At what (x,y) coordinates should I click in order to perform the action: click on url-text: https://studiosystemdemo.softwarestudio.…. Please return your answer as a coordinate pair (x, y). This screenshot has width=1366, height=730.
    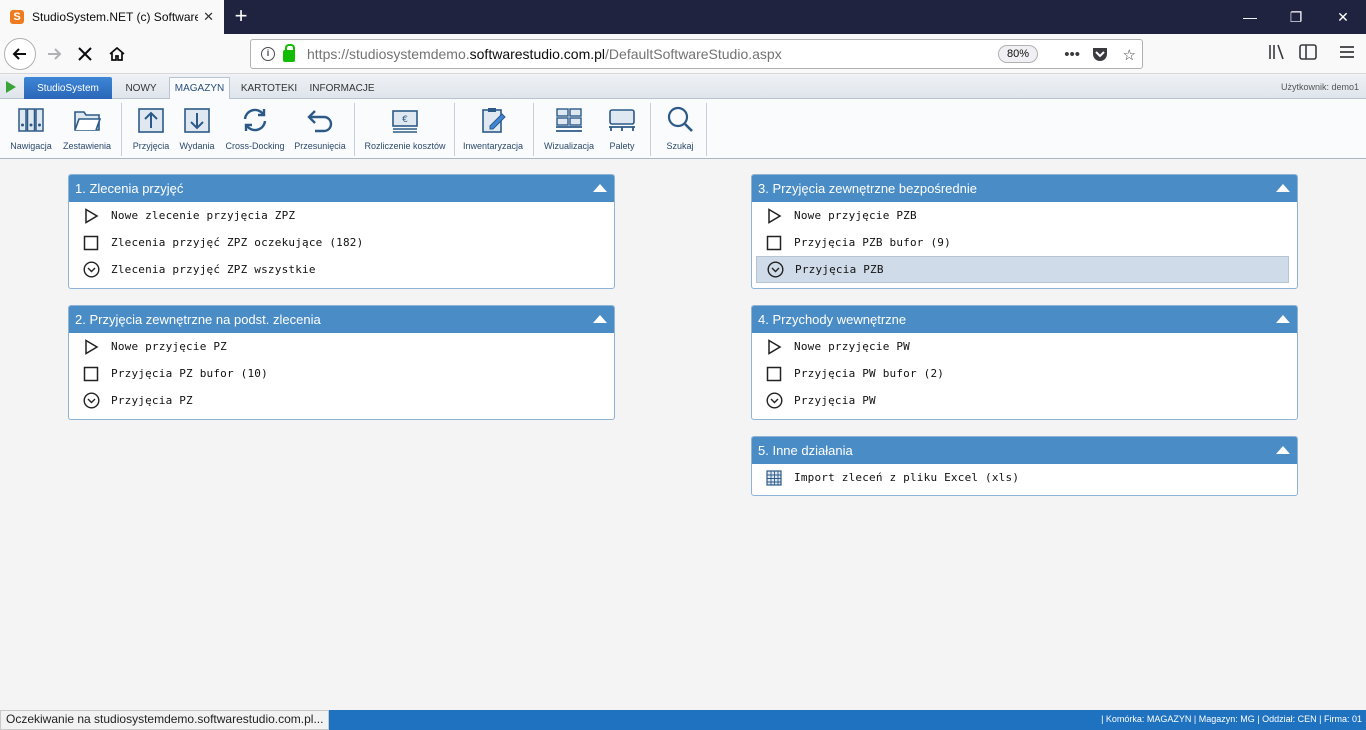
    Looking at the image, I should click on (544, 54).